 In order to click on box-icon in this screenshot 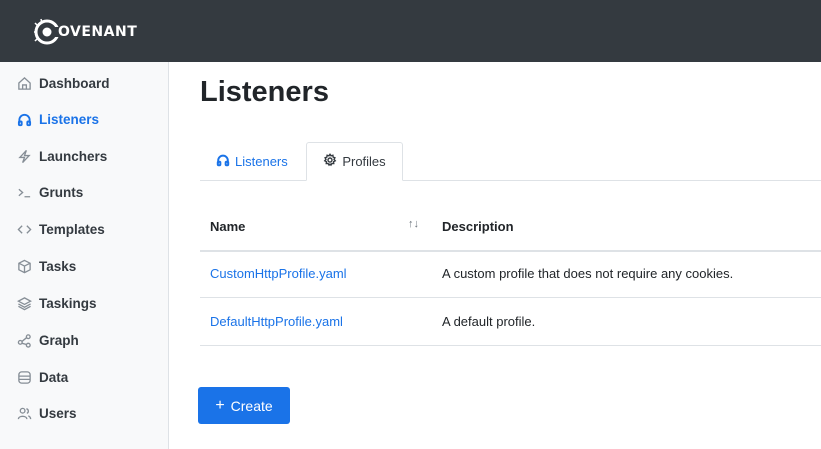, I will do `click(24, 266)`.